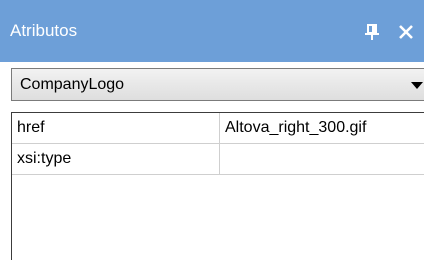 The width and height of the screenshot is (424, 260). I want to click on attribute-value: Altova_right_300.gif, so click(322, 128).